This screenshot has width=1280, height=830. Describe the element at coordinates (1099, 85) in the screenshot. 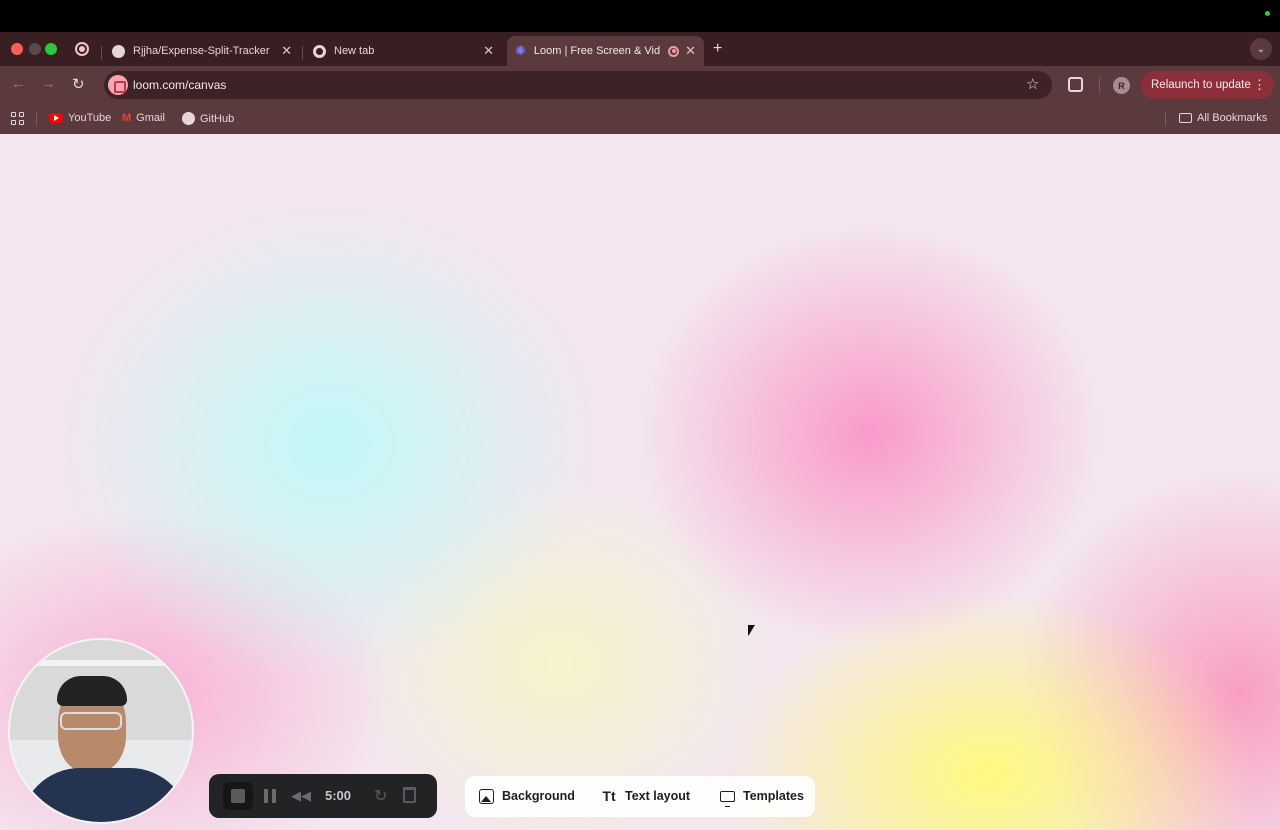

I see `toolbar-separator` at that location.